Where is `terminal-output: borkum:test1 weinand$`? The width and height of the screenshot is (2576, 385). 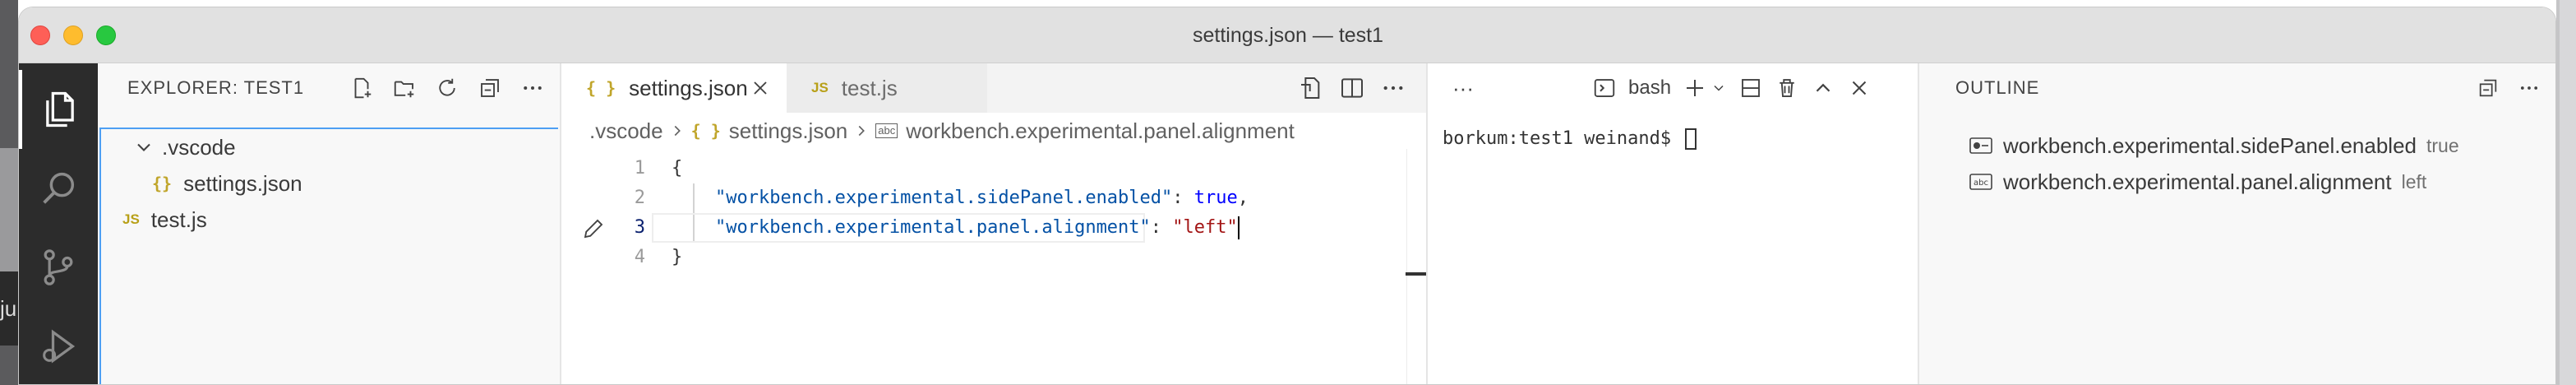
terminal-output: borkum:test1 weinand$ is located at coordinates (1570, 139).